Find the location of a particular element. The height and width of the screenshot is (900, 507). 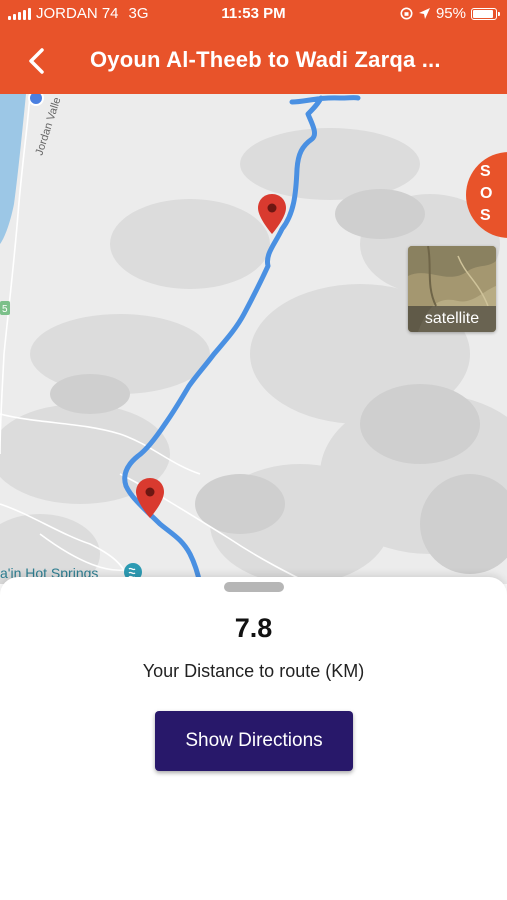

battery-percent: 95% is located at coordinates (450, 13).